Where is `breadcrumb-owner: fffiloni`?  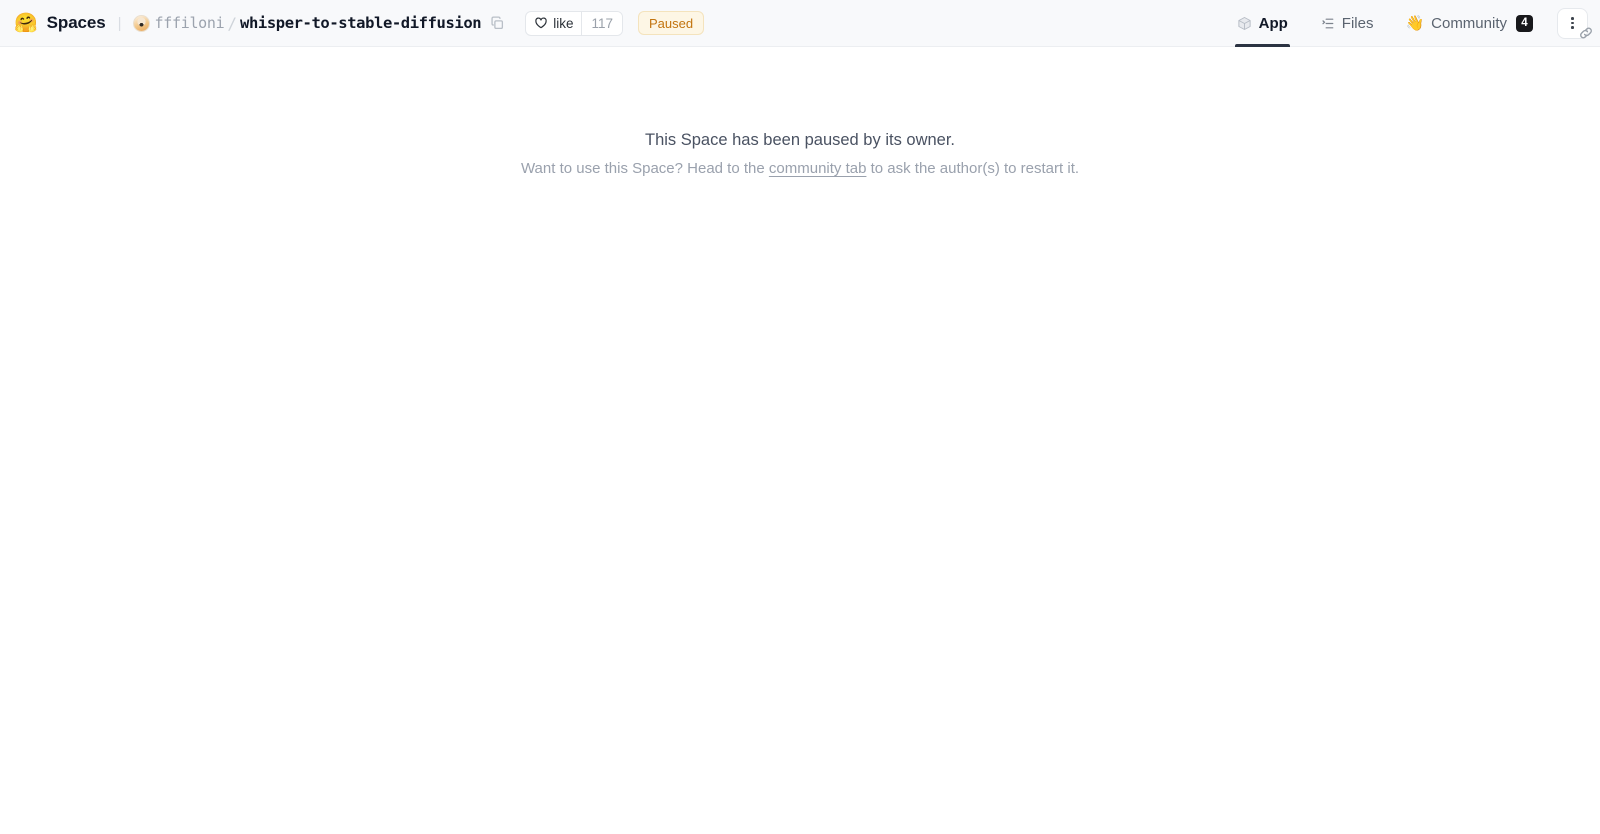
breadcrumb-owner: fffiloni is located at coordinates (190, 23).